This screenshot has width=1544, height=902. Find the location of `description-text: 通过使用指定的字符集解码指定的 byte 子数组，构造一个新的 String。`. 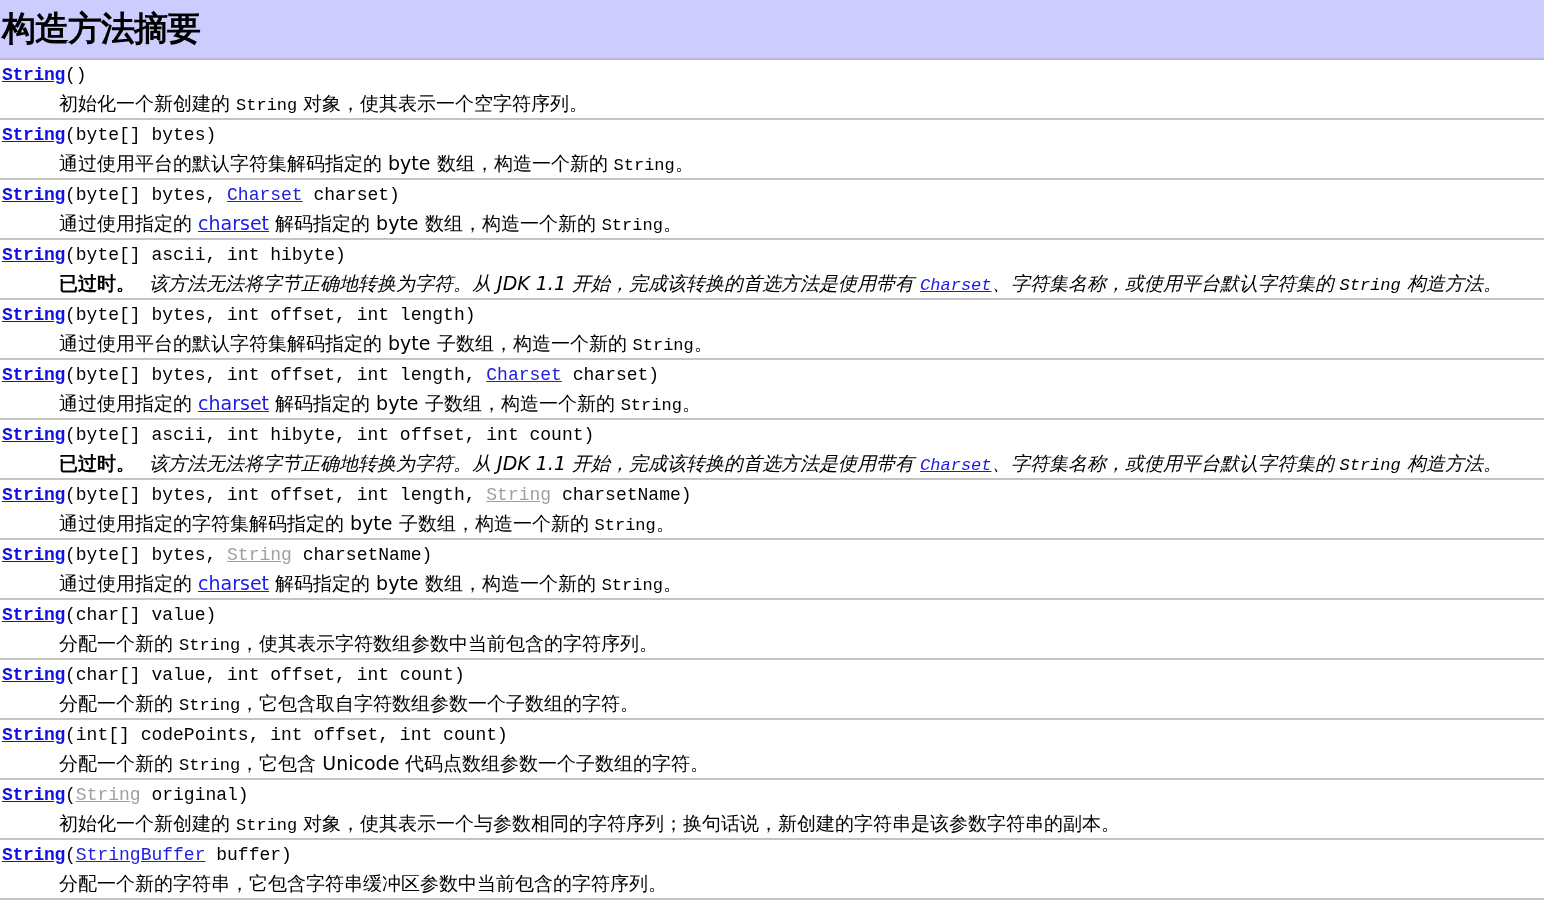

description-text: 通过使用指定的字符集解码指定的 byte 子数组，构造一个新的 String。 is located at coordinates (367, 524).